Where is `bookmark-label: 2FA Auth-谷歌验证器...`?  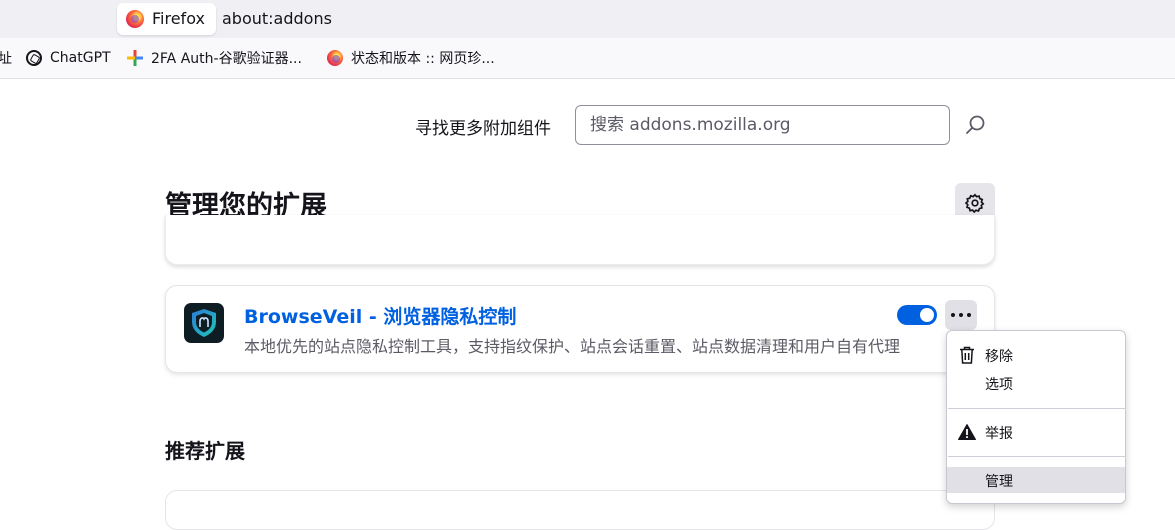
bookmark-label: 2FA Auth-谷歌验证器... is located at coordinates (226, 59).